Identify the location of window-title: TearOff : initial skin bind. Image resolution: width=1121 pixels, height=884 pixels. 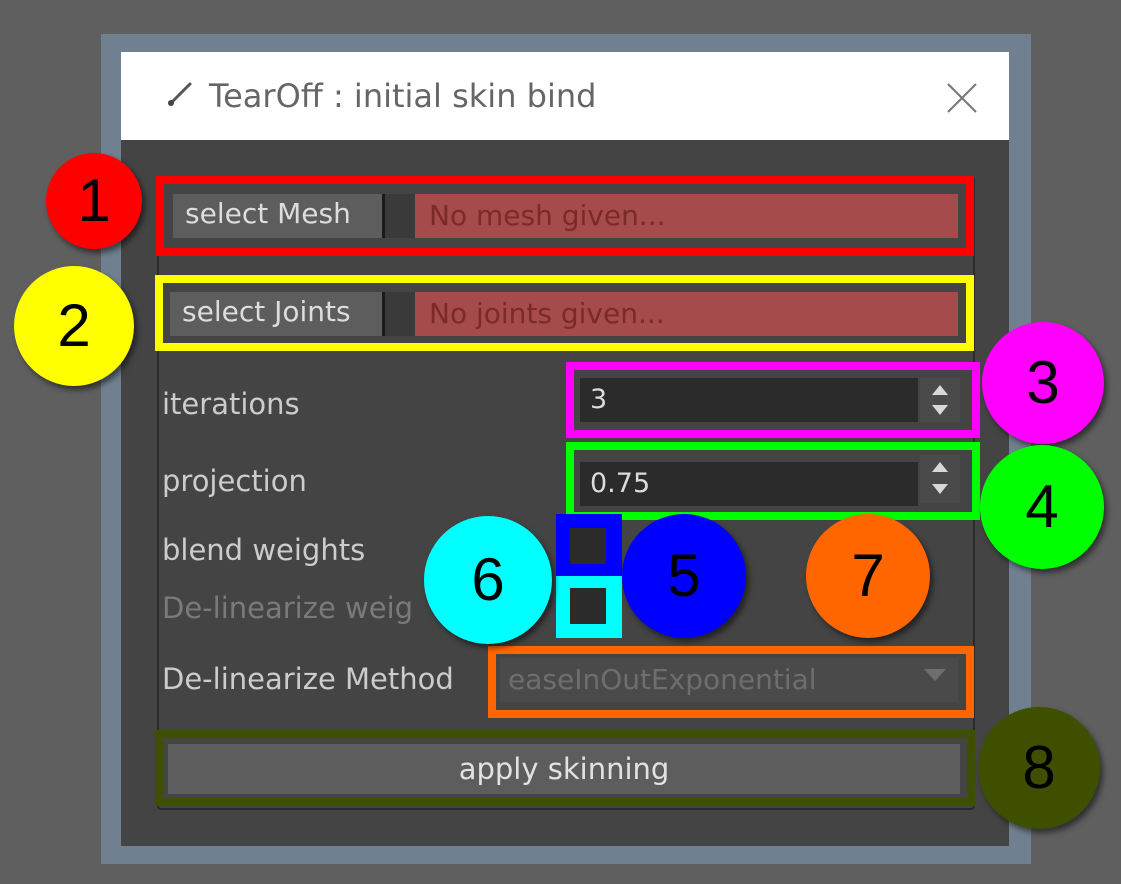
(403, 96).